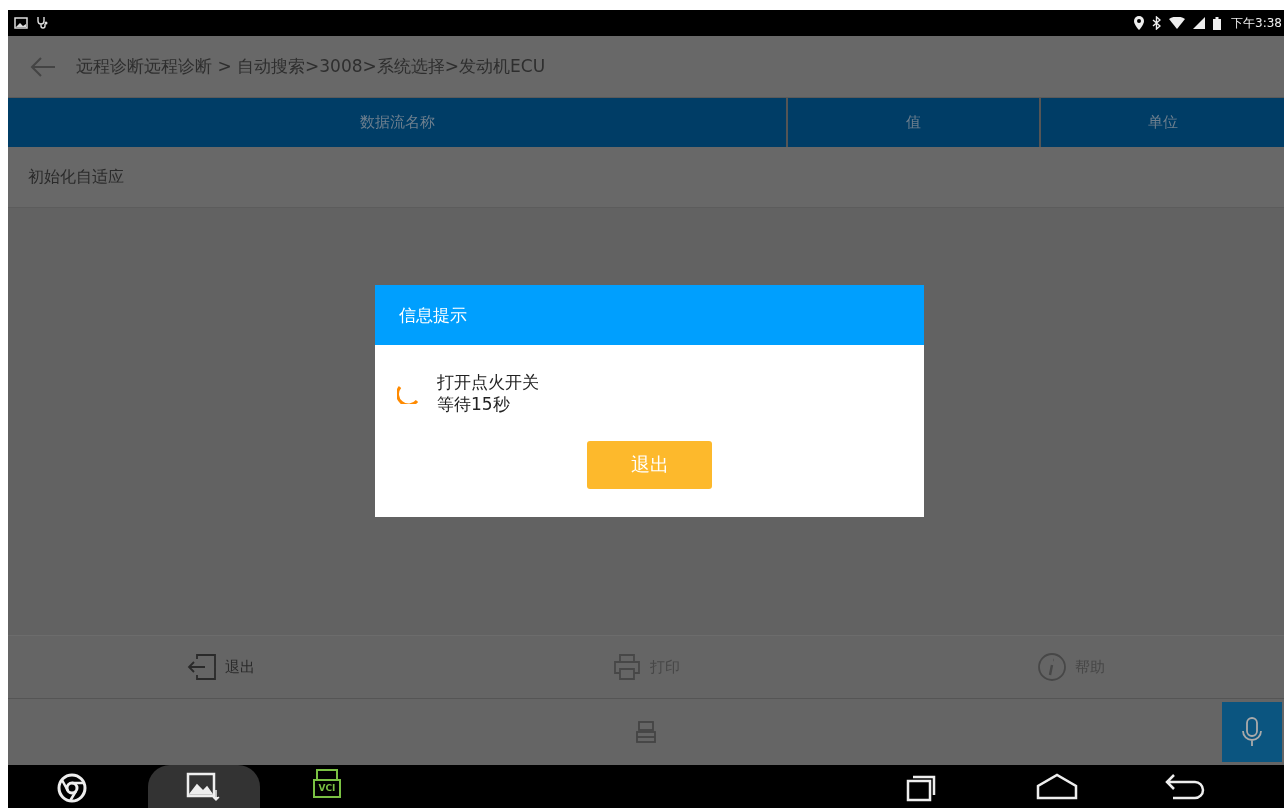 The width and height of the screenshot is (1284, 808). Describe the element at coordinates (72, 788) in the screenshot. I see `browser-icon` at that location.